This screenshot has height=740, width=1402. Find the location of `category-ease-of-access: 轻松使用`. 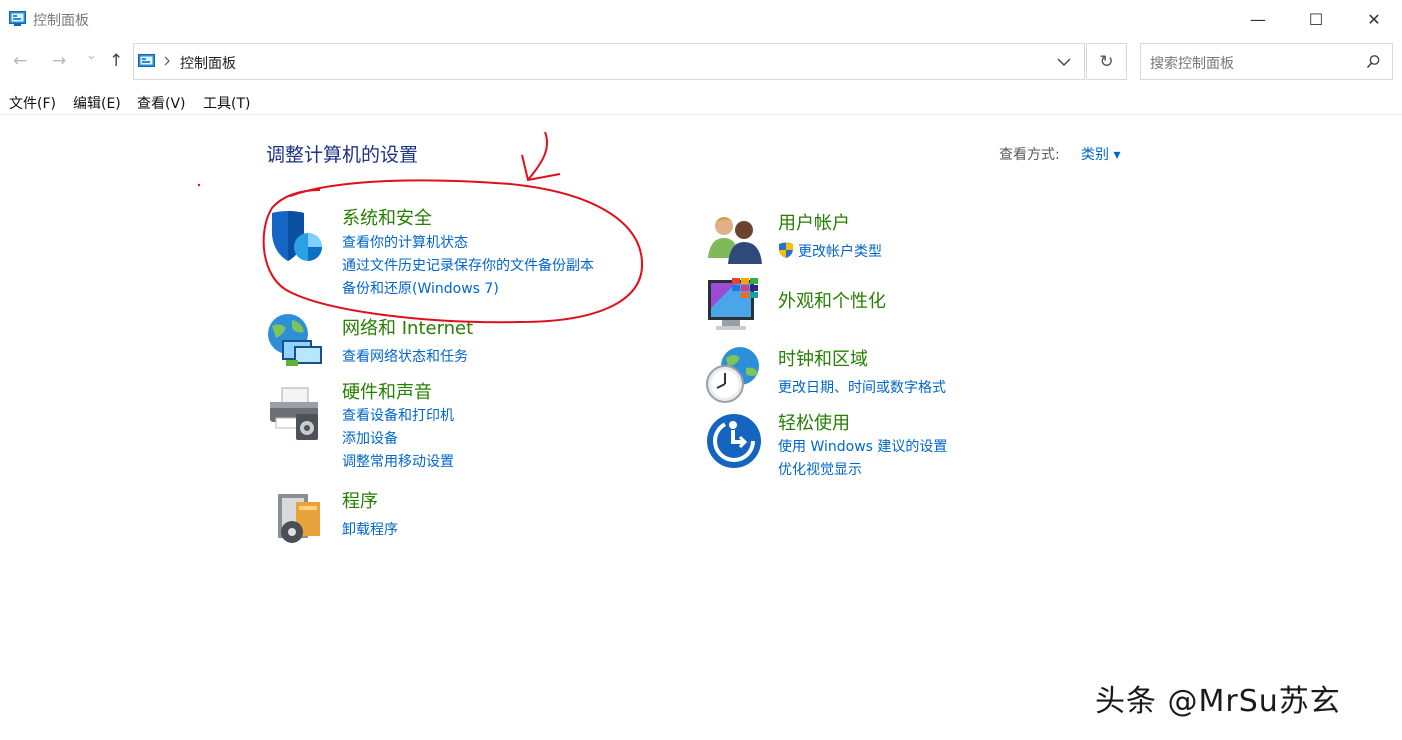

category-ease-of-access: 轻松使用 is located at coordinates (814, 422).